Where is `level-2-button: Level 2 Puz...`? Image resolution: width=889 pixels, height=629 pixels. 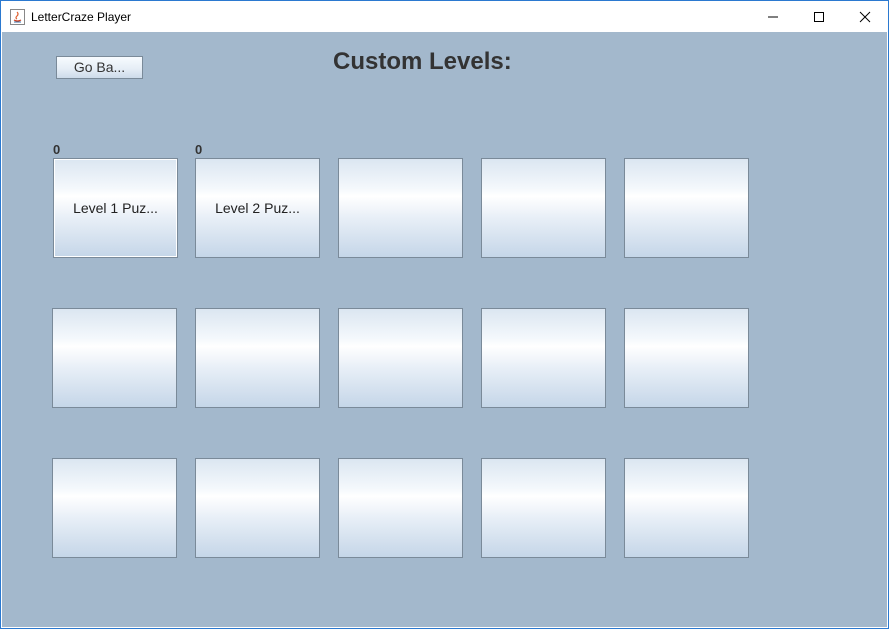 level-2-button: Level 2 Puz... is located at coordinates (257, 208).